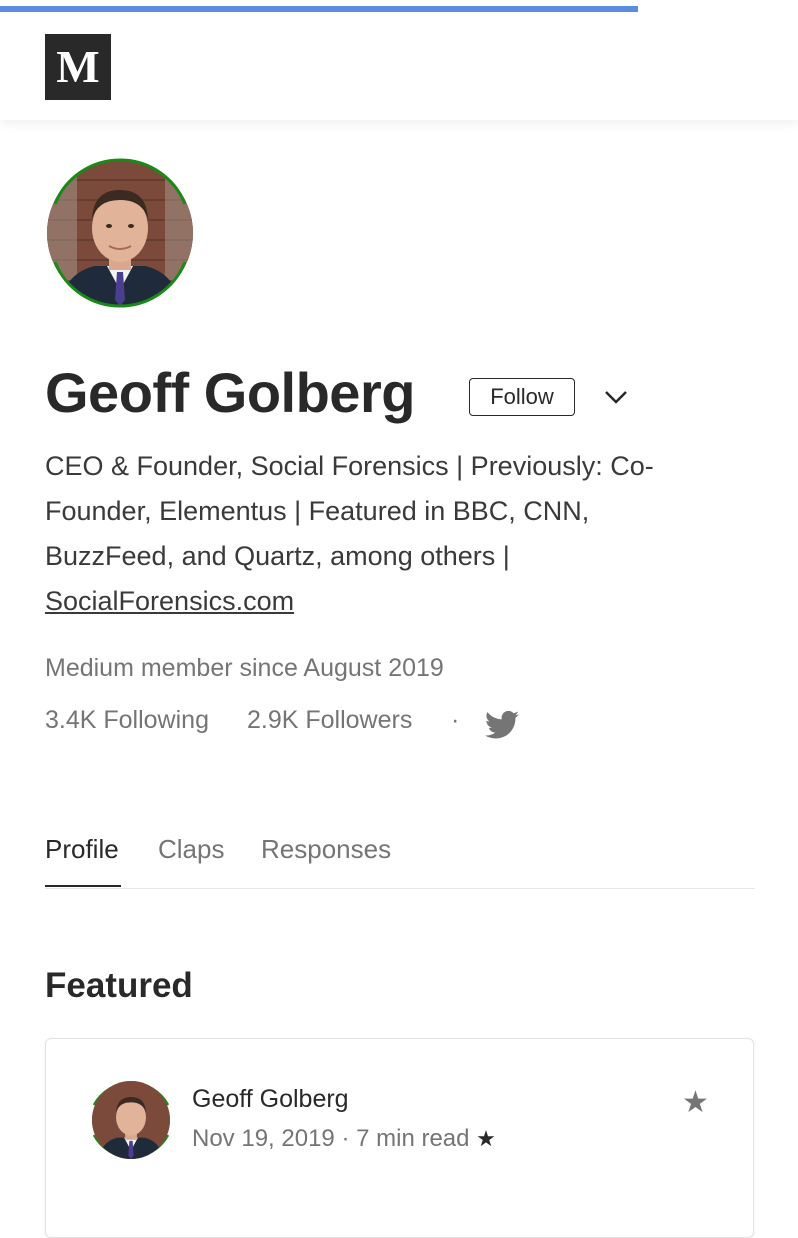  Describe the element at coordinates (120, 233) in the screenshot. I see `profile-avatar` at that location.